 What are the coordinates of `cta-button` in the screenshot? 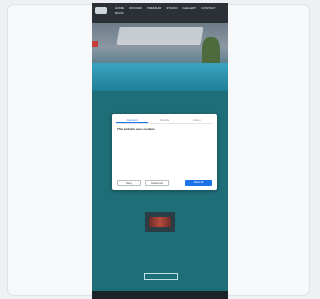 It's located at (161, 276).